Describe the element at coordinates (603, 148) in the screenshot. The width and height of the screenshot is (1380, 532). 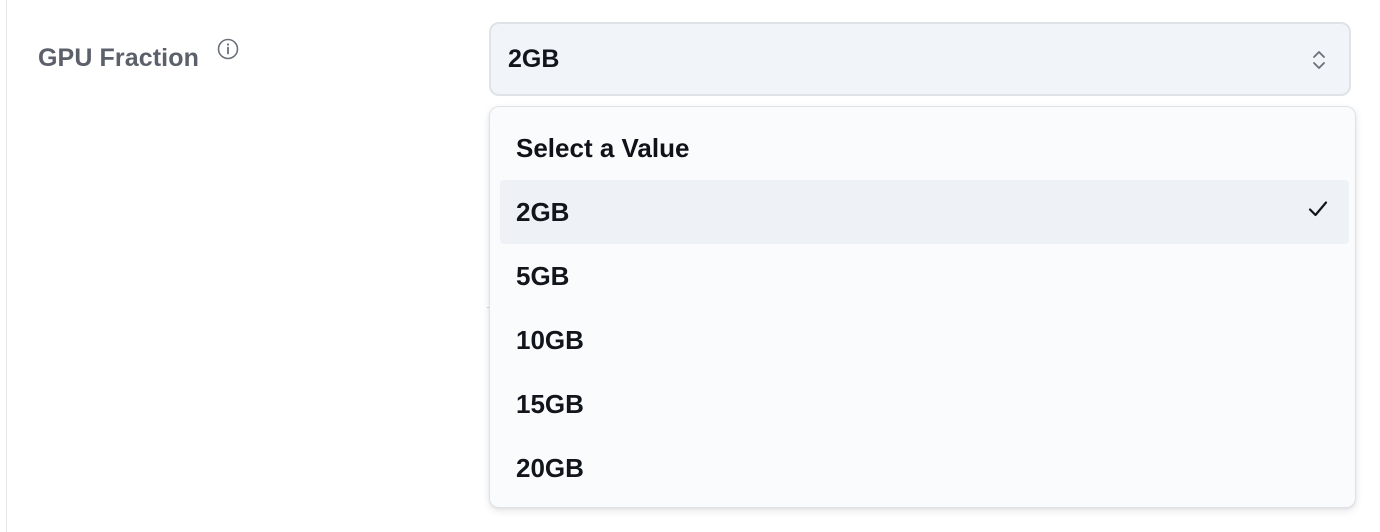
I see `dropdown-header: Select a Value` at that location.